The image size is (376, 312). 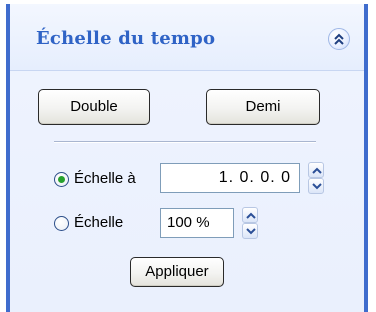 I want to click on apply-button: Appliquer, so click(x=177, y=272).